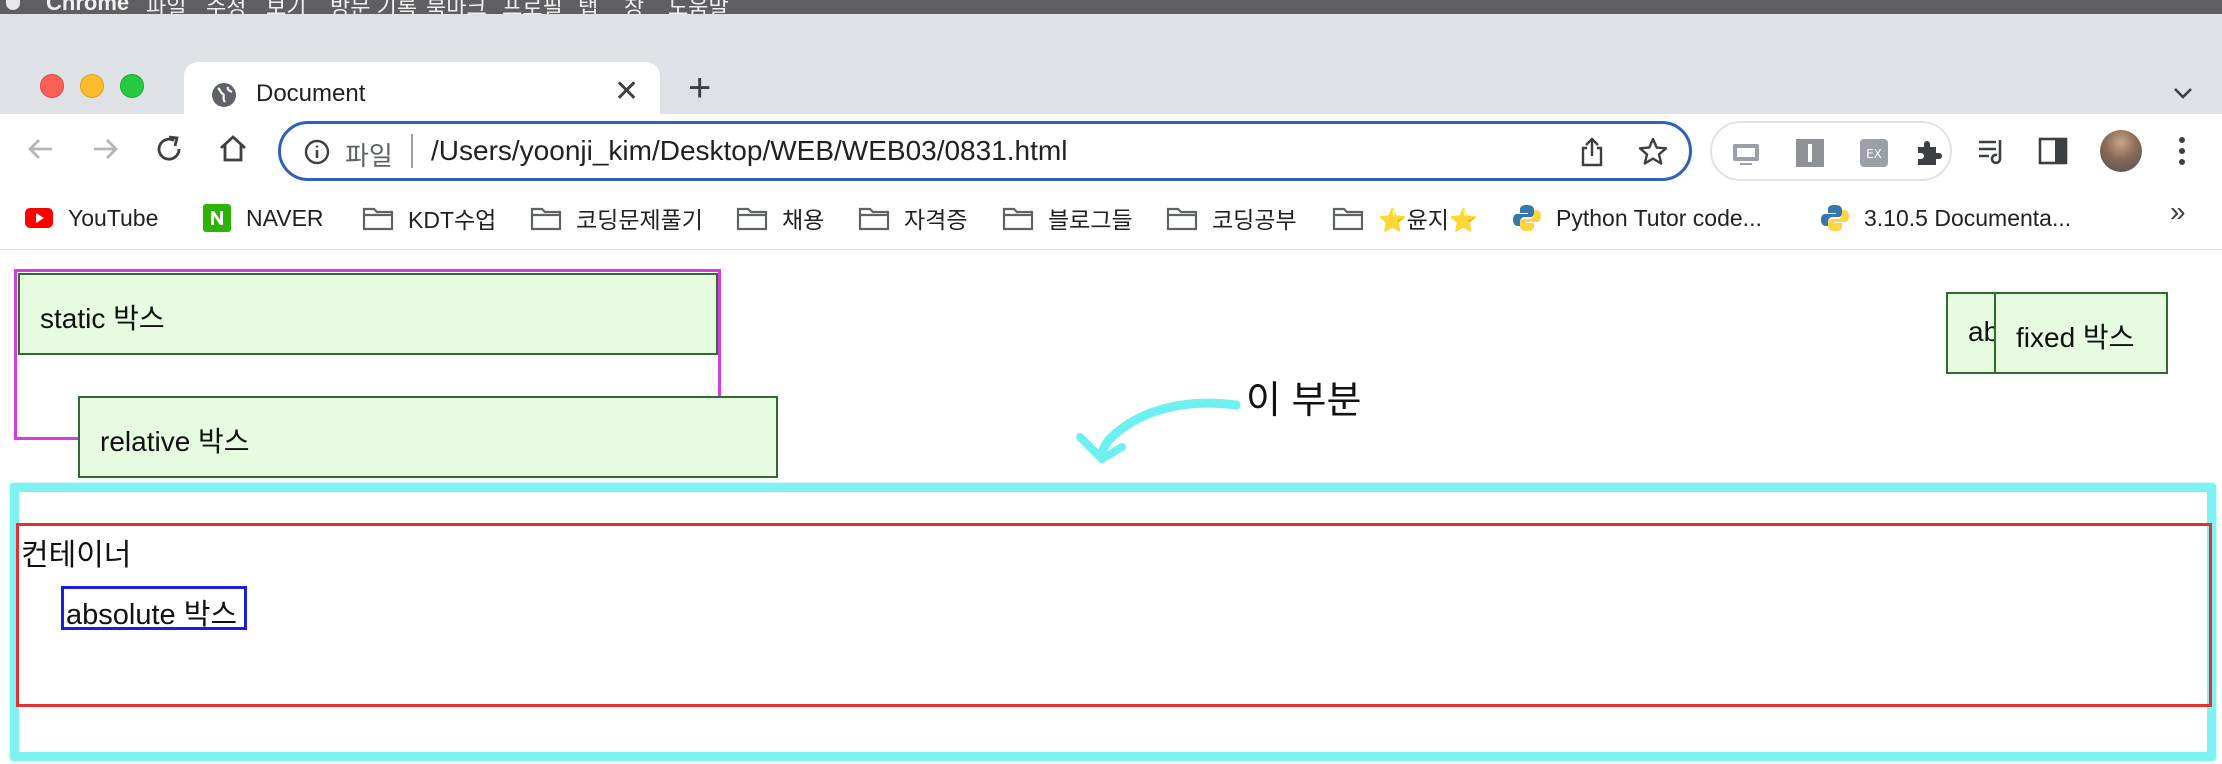 This screenshot has width=2222, height=764. Describe the element at coordinates (102, 318) in the screenshot. I see `static-box-label: static 박스` at that location.